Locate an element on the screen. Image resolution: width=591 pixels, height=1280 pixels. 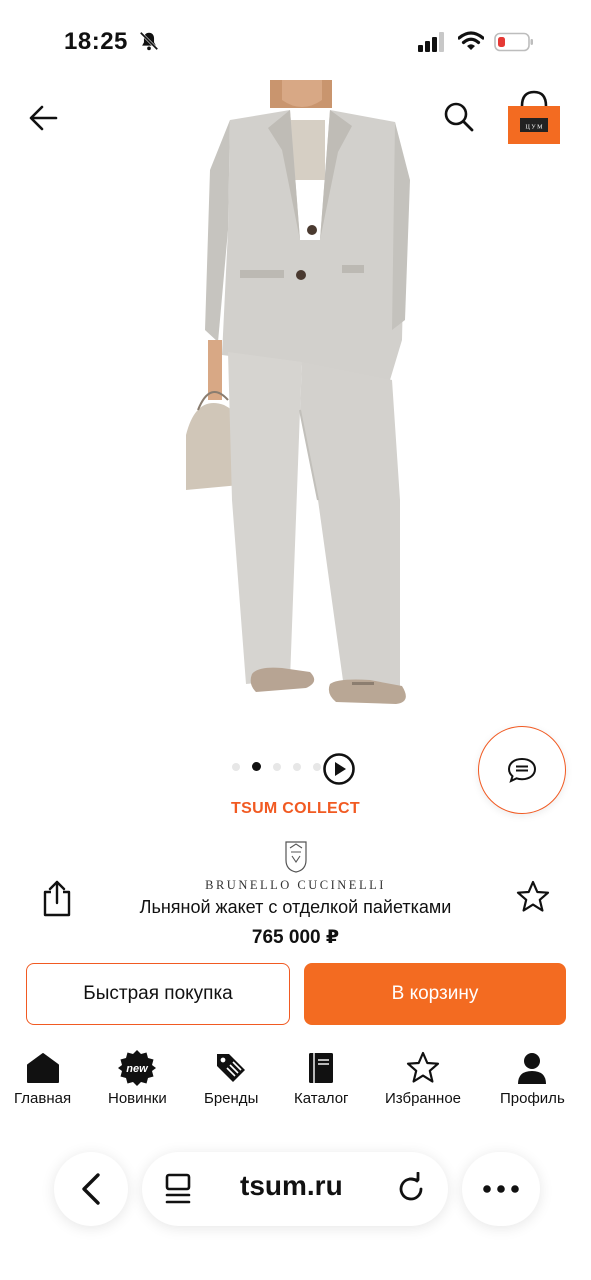
product-title: Льняной жакет с отделкой пайетками is located at coordinates (295, 907).